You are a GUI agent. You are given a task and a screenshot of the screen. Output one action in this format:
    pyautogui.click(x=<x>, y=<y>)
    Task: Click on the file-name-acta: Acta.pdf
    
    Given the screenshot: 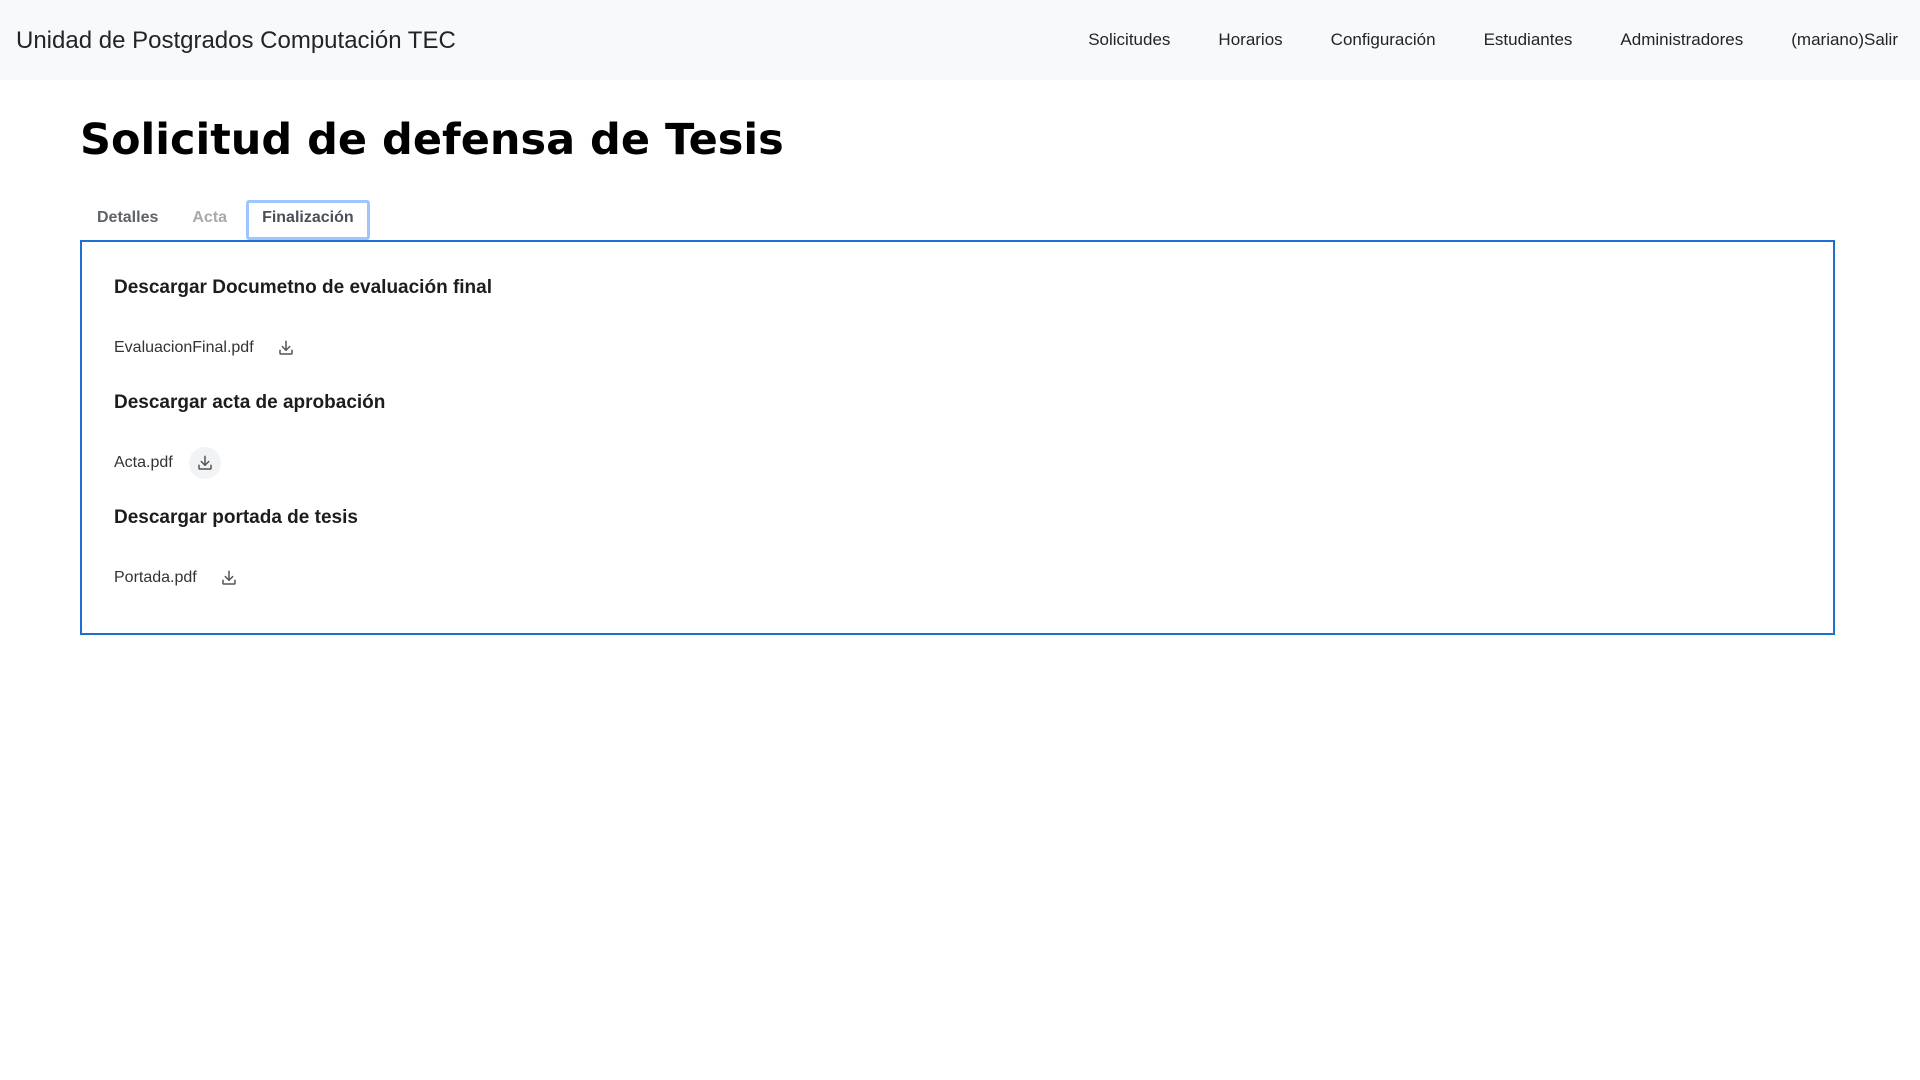 What is the action you would take?
    pyautogui.click(x=143, y=462)
    